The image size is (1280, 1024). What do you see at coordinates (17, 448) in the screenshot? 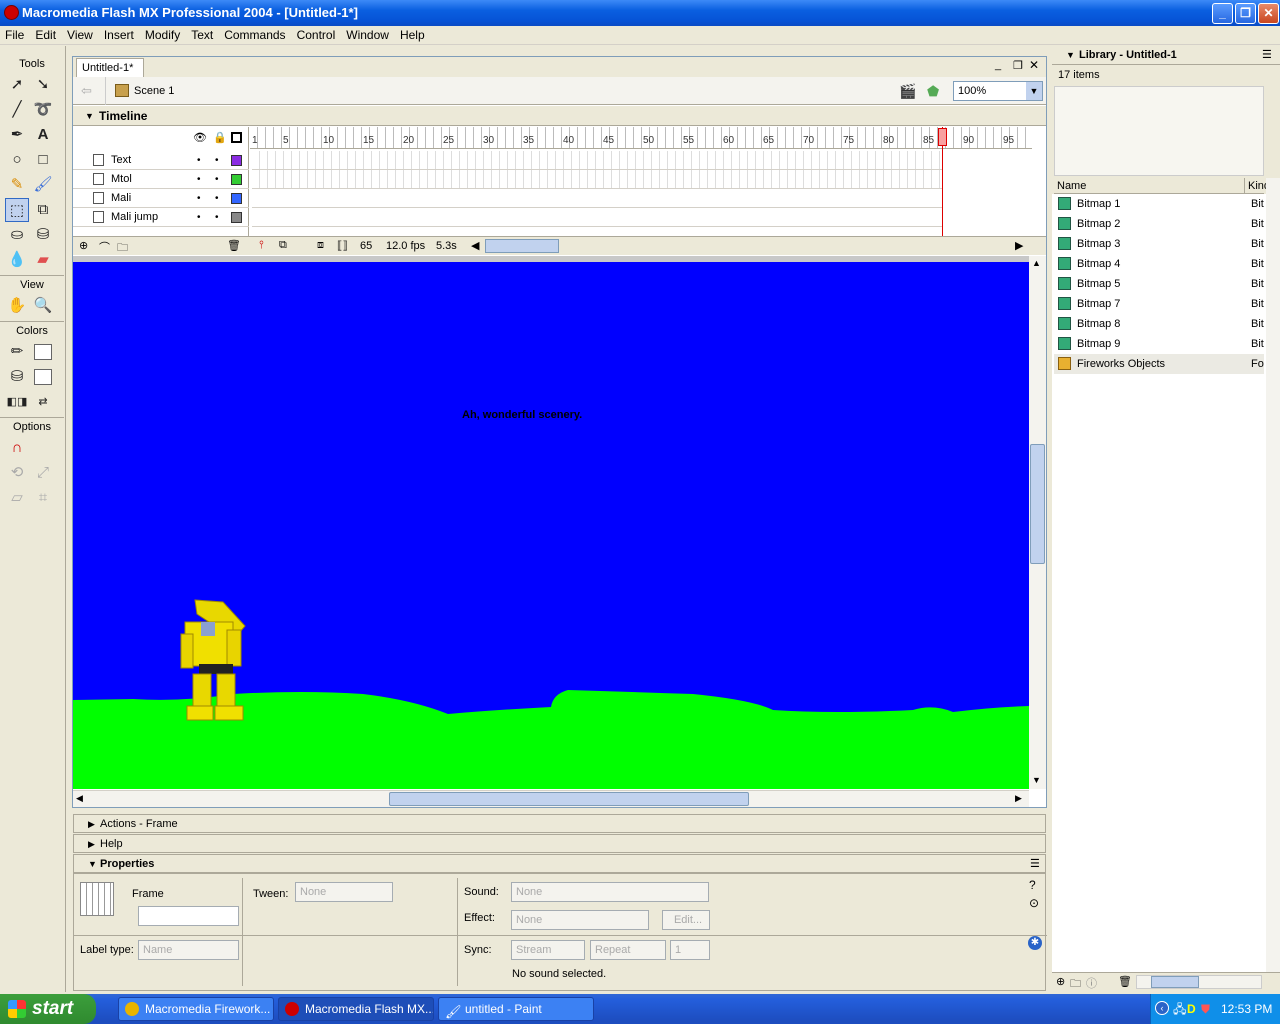
I see `snap-magnet-icon: ∩` at bounding box center [17, 448].